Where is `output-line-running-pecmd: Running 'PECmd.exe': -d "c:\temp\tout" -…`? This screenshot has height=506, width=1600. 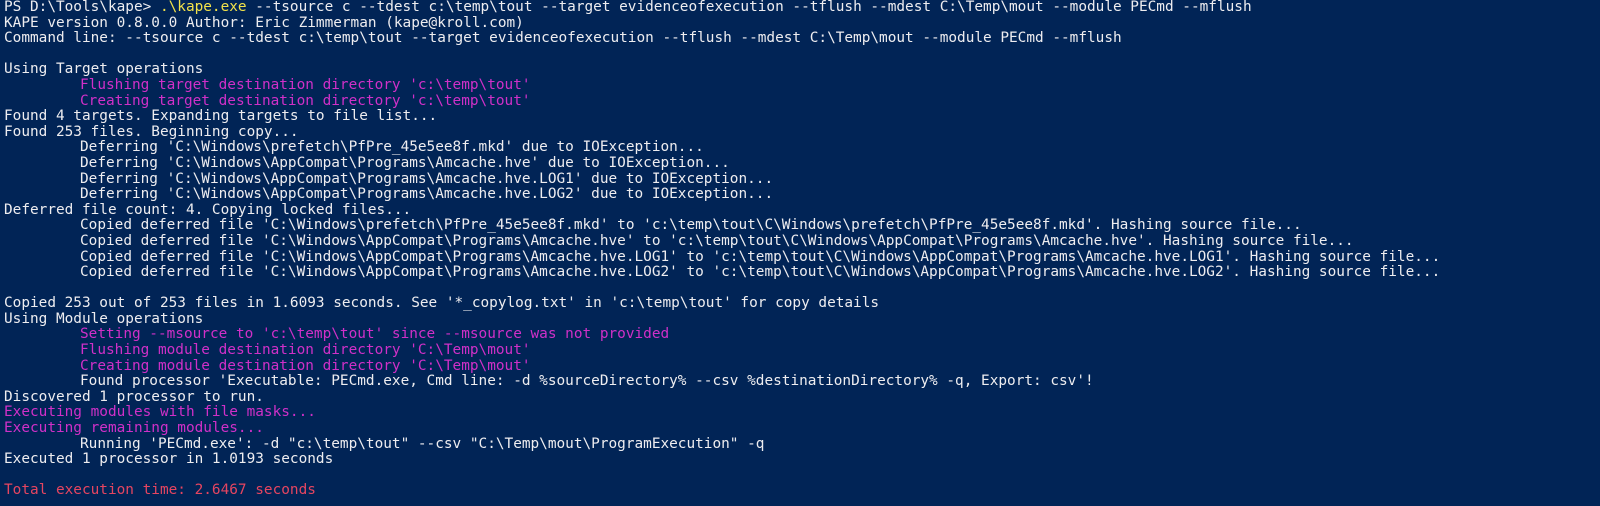
output-line-running-pecmd: Running 'PECmd.exe': -d "c:\temp\tout" -… is located at coordinates (422, 444).